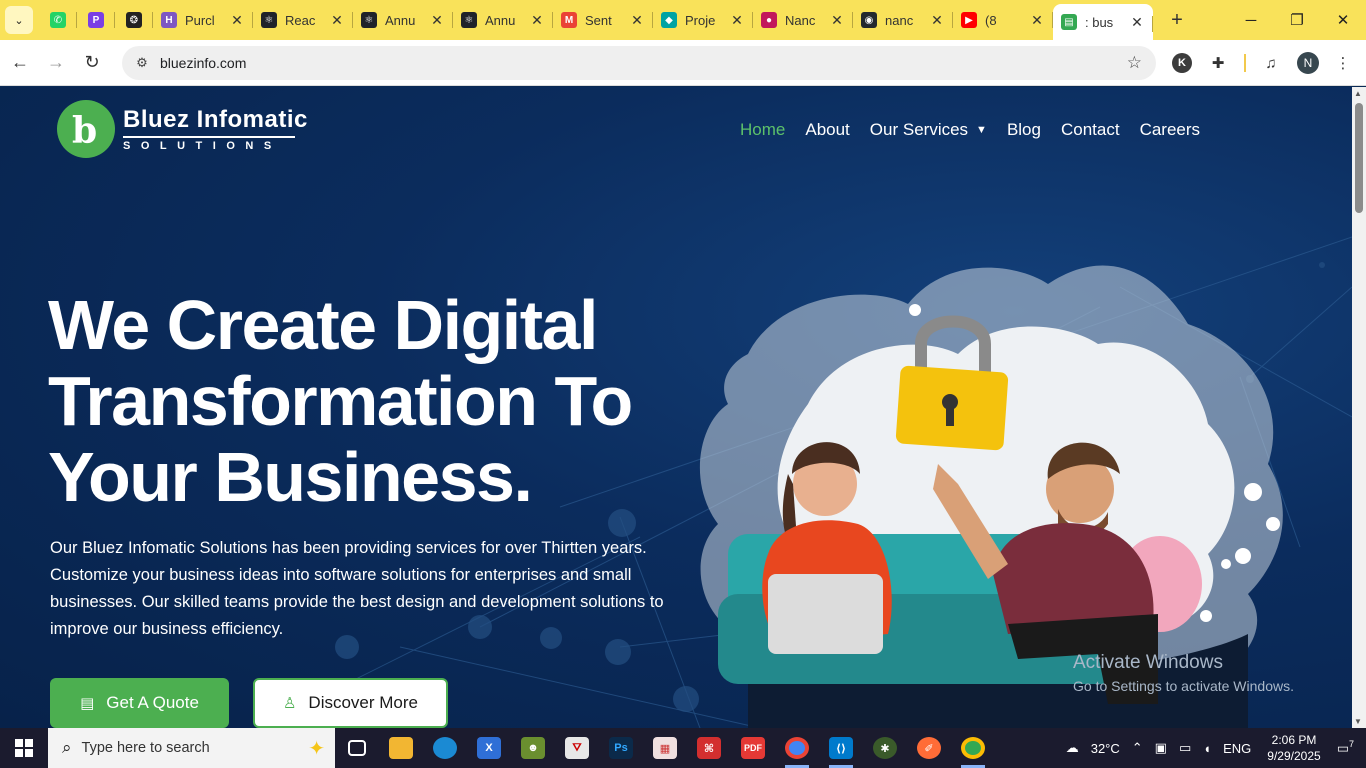 This screenshot has height=768, width=1366. What do you see at coordinates (929, 748) in the screenshot?
I see `postman-icon: ✐` at bounding box center [929, 748].